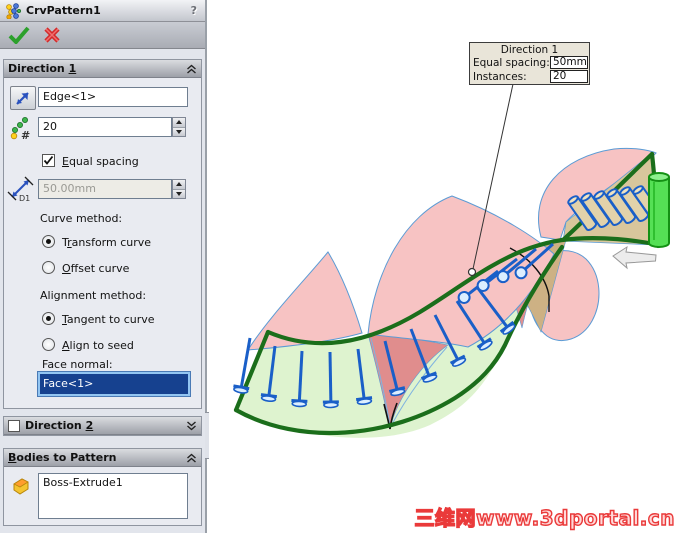 This screenshot has width=678, height=533. I want to click on transform-curve-label: Transform curve, so click(107, 242).